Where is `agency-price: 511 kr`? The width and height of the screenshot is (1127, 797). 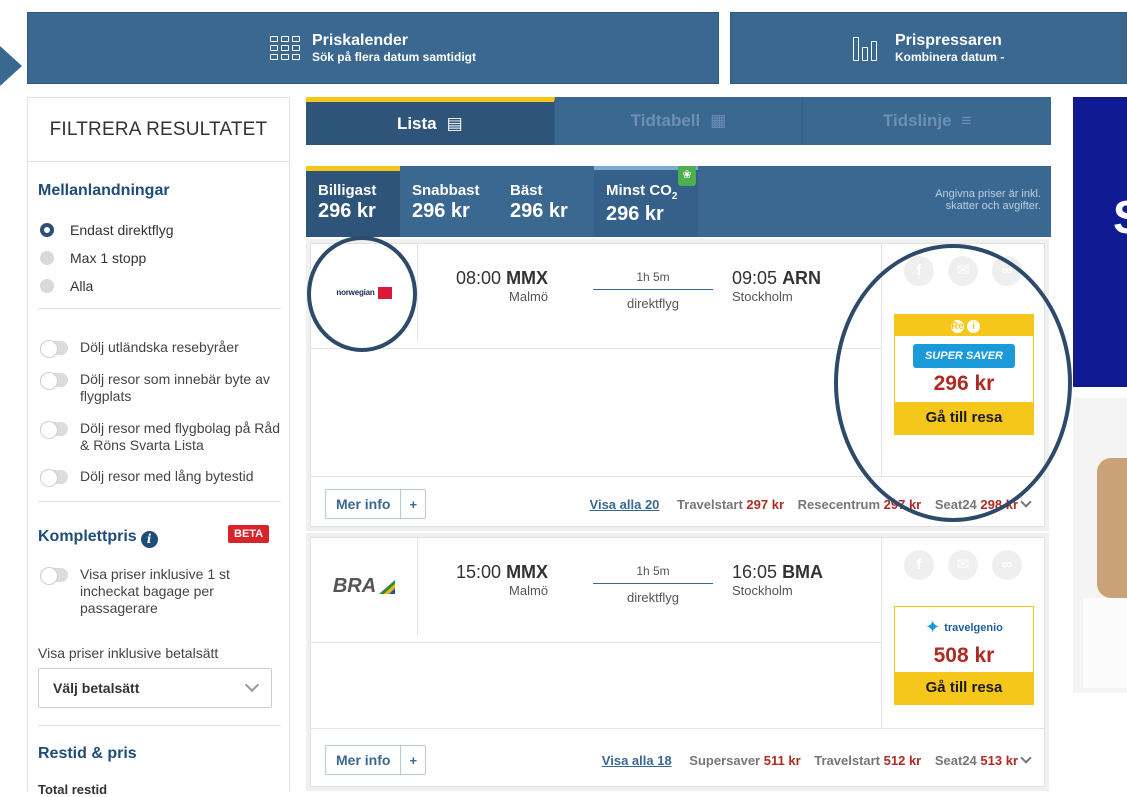 agency-price: 511 kr is located at coordinates (782, 760).